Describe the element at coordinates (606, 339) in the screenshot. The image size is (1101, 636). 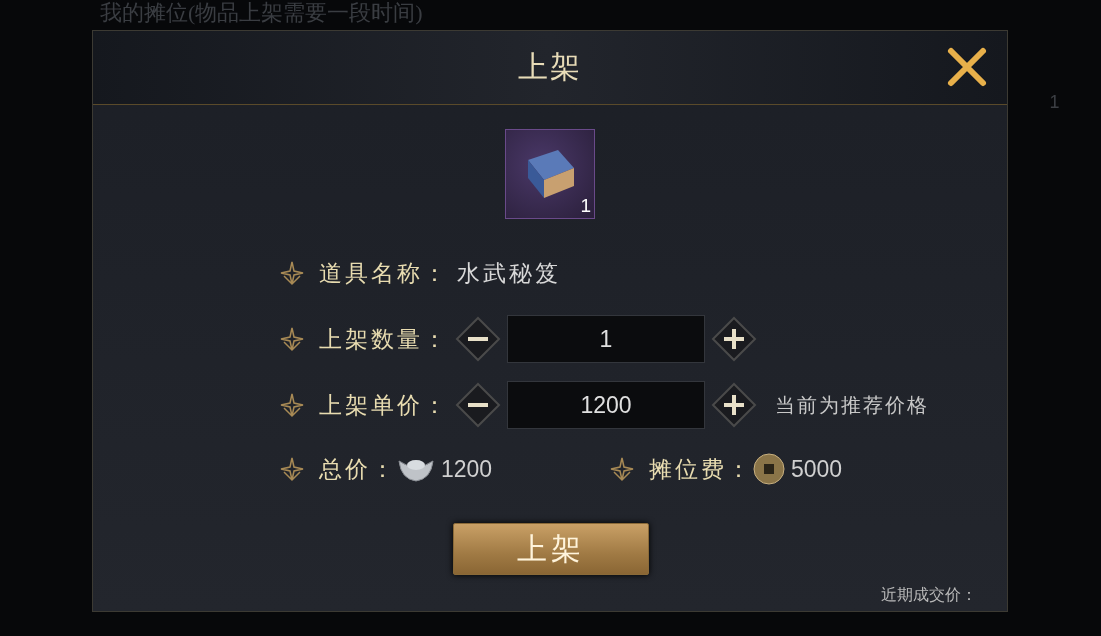
I see `number-field: 1` at that location.